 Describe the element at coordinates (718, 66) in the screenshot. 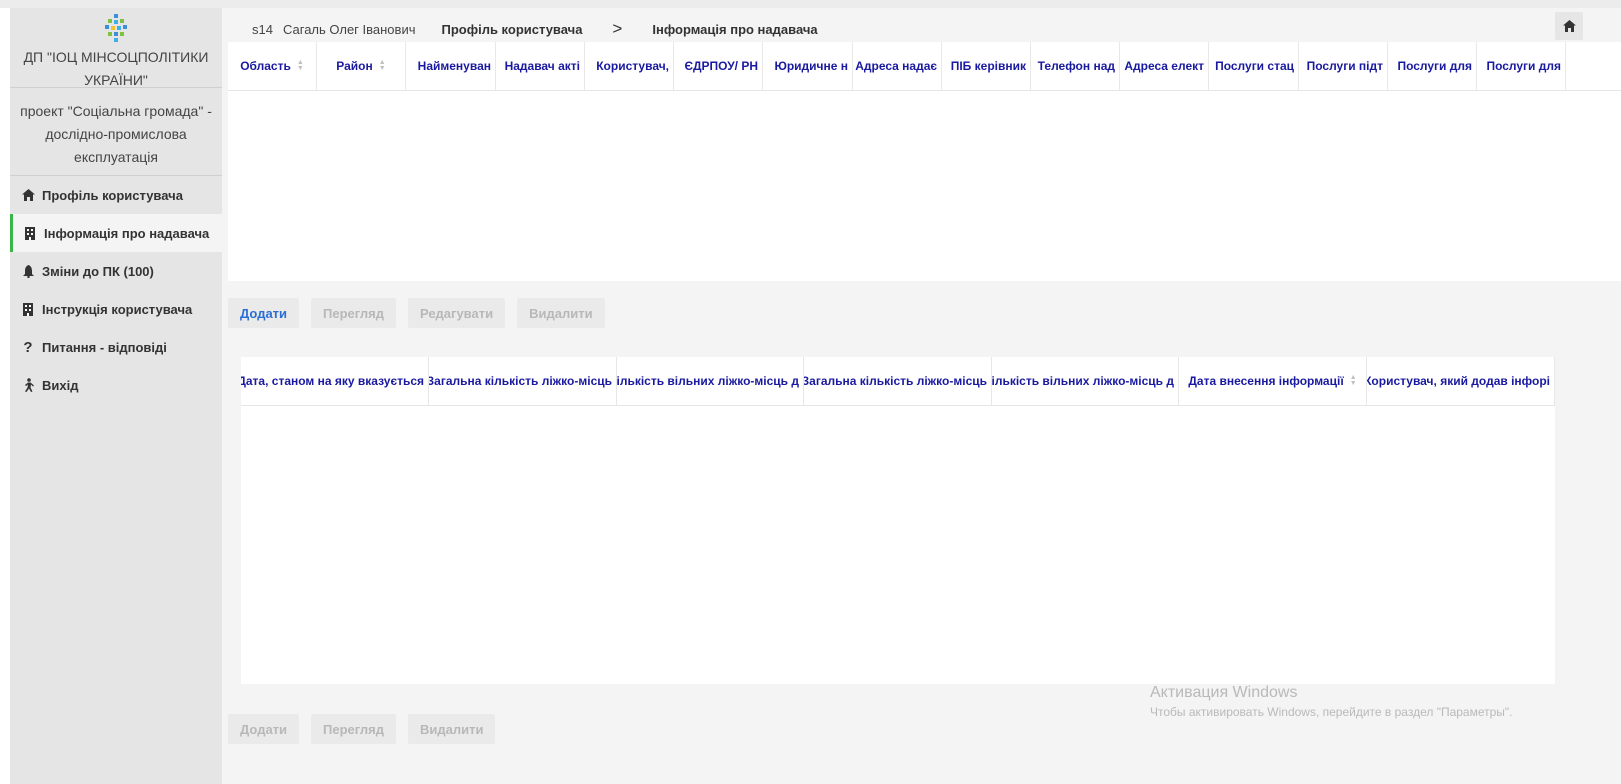

I see `column-header: ЄДРПОУ/ РН` at that location.